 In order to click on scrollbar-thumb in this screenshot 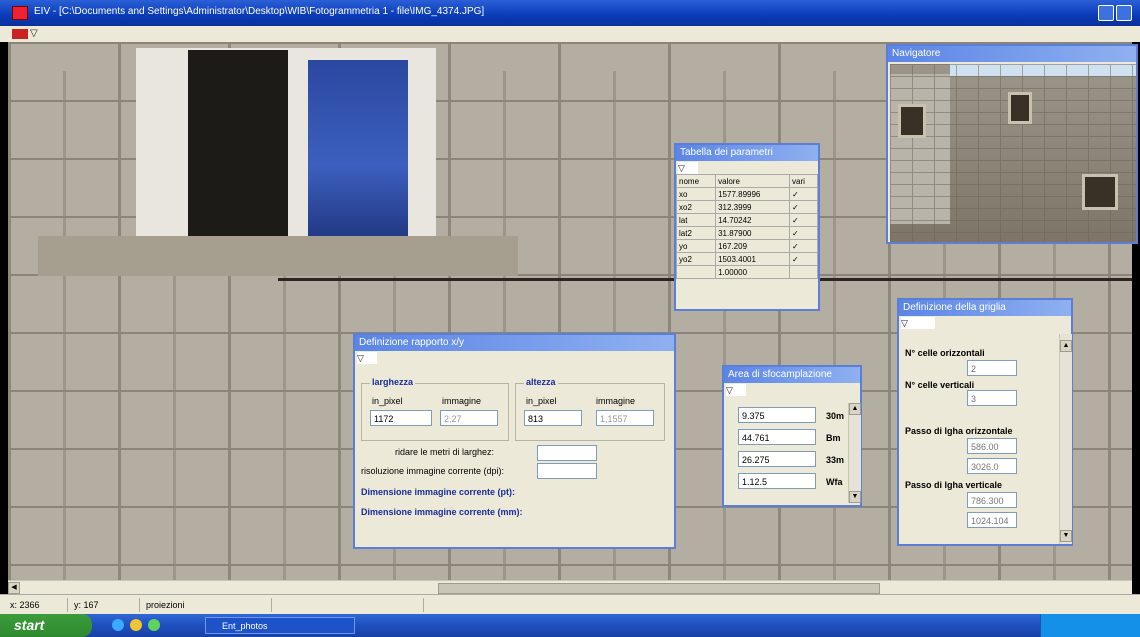, I will do `click(659, 588)`.